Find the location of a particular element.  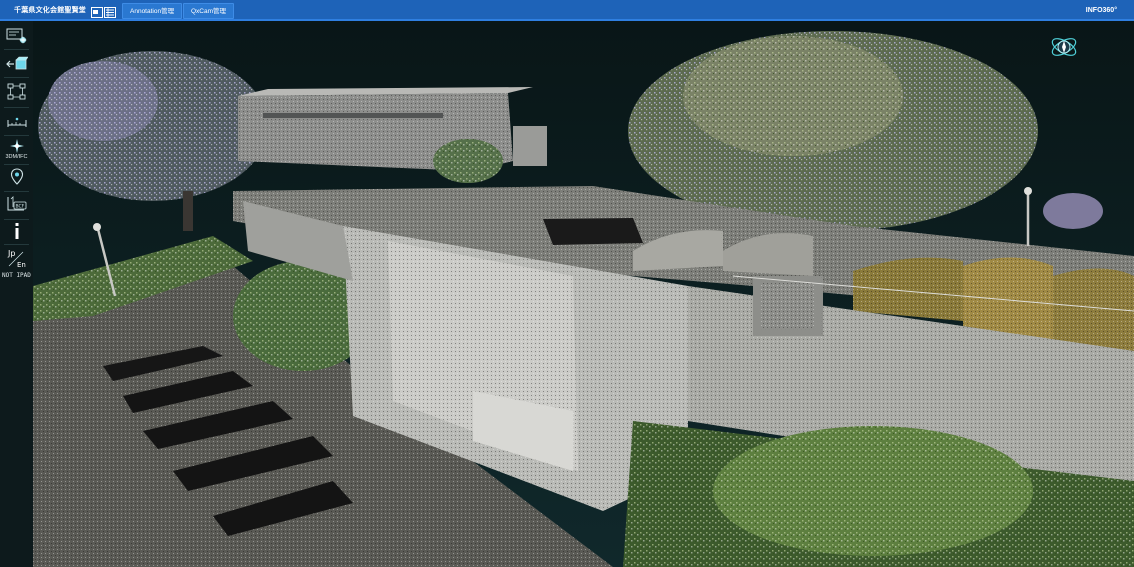

map-pin-icon is located at coordinates (16, 176).